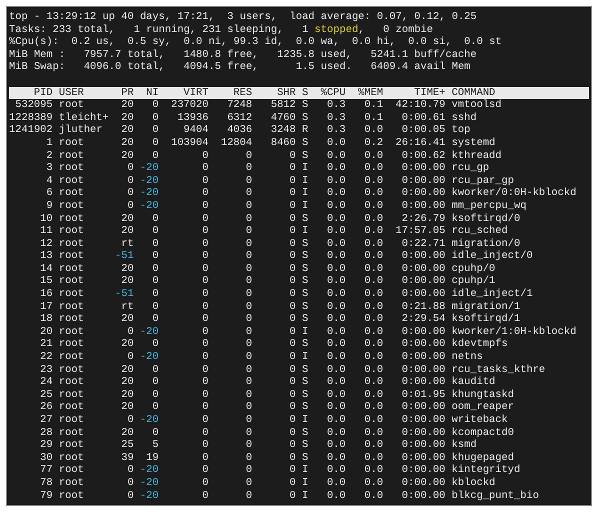 Image resolution: width=600 pixels, height=512 pixels. I want to click on table-cell-text: 6, so click(49, 193).